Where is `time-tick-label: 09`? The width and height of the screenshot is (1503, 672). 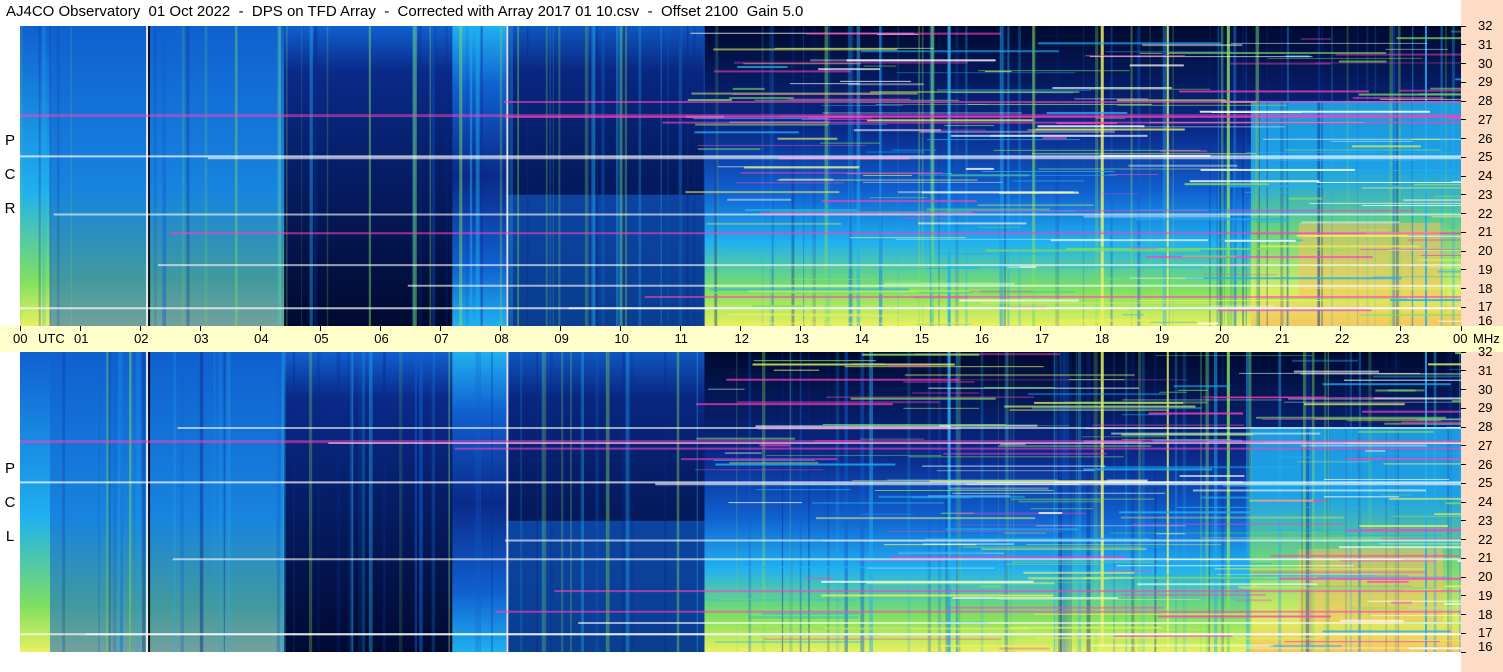 time-tick-label: 09 is located at coordinates (561, 338).